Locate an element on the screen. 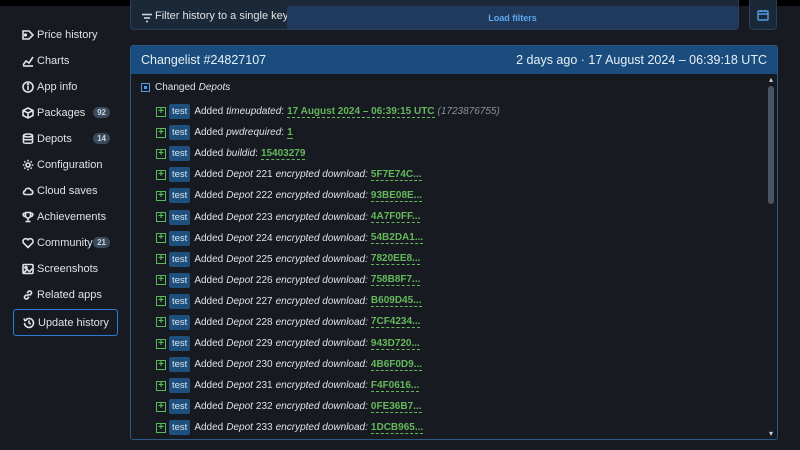 The height and width of the screenshot is (450, 800). sidebar-item-app-info: App info is located at coordinates (65, 87).